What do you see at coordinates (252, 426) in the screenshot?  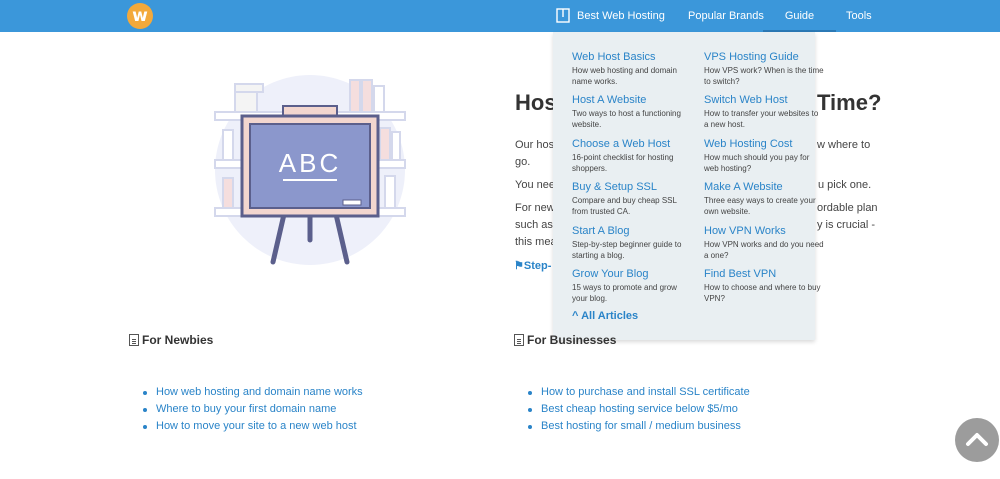 I see `list-item: How to move your site to a new web host` at bounding box center [252, 426].